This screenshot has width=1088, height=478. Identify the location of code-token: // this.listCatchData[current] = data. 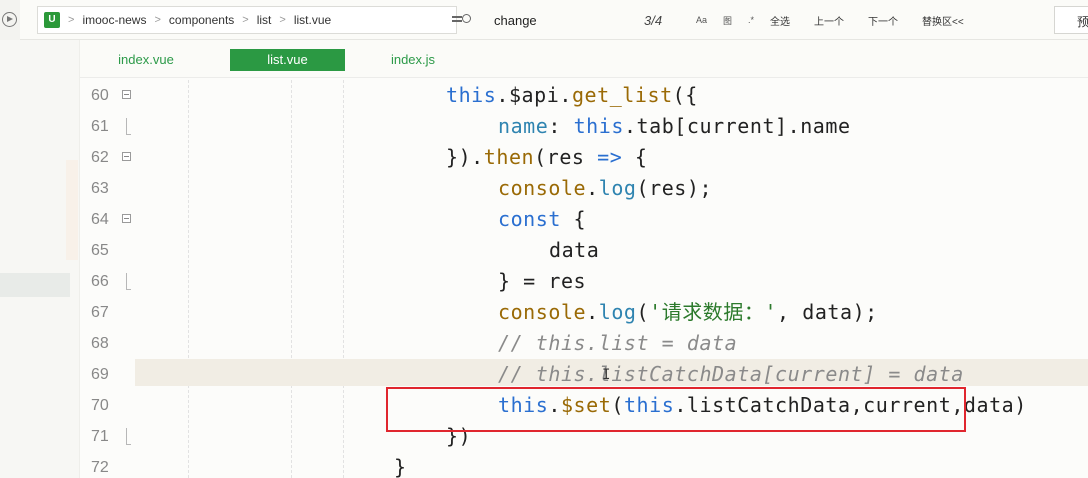
(731, 374).